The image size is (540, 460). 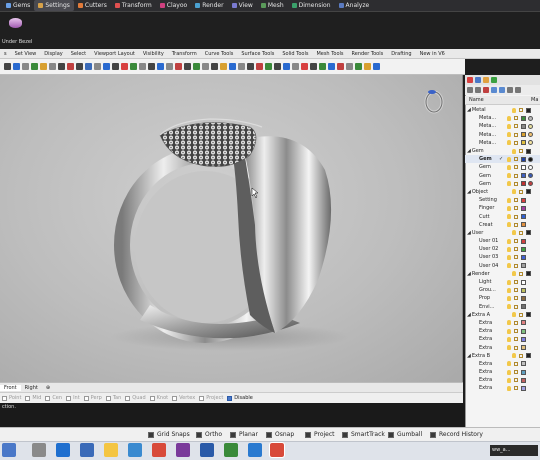 I want to click on tools-icon, so click(x=518, y=90).